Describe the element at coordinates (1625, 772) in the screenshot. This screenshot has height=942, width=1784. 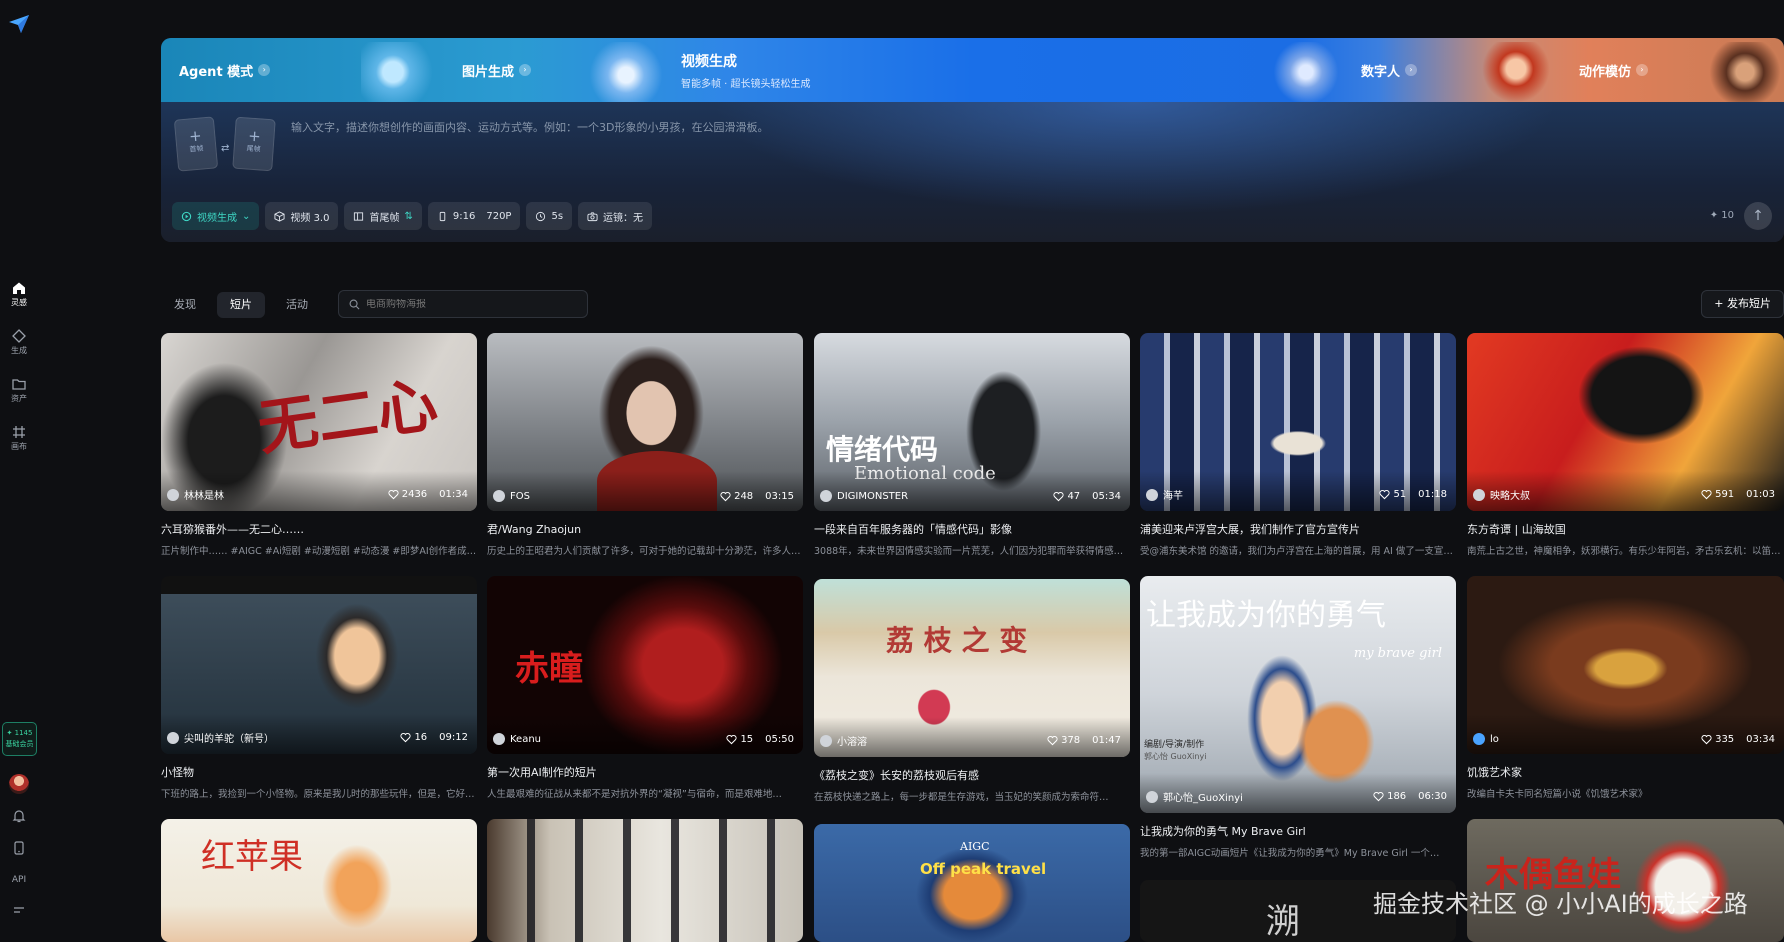
I see `card-title: 饥饿艺术家` at that location.